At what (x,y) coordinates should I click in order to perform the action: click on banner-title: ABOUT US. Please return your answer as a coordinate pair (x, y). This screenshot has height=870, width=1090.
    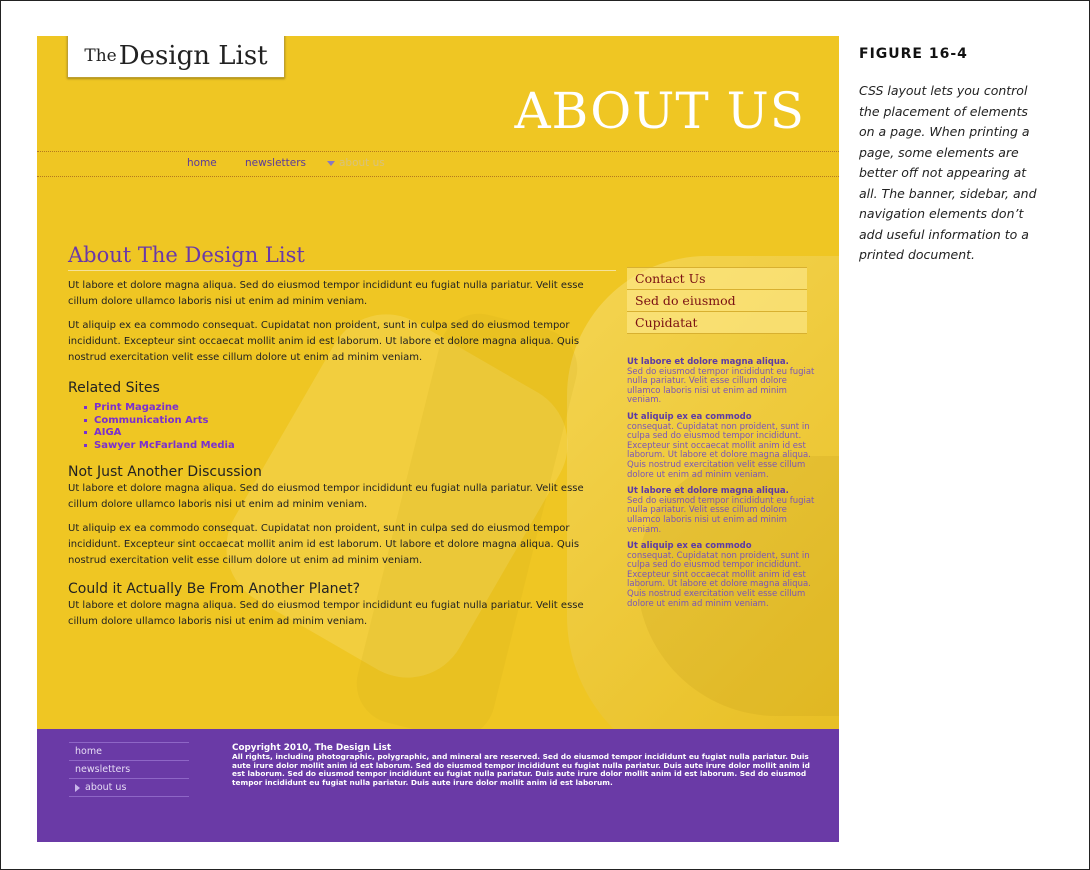
    Looking at the image, I should click on (659, 111).